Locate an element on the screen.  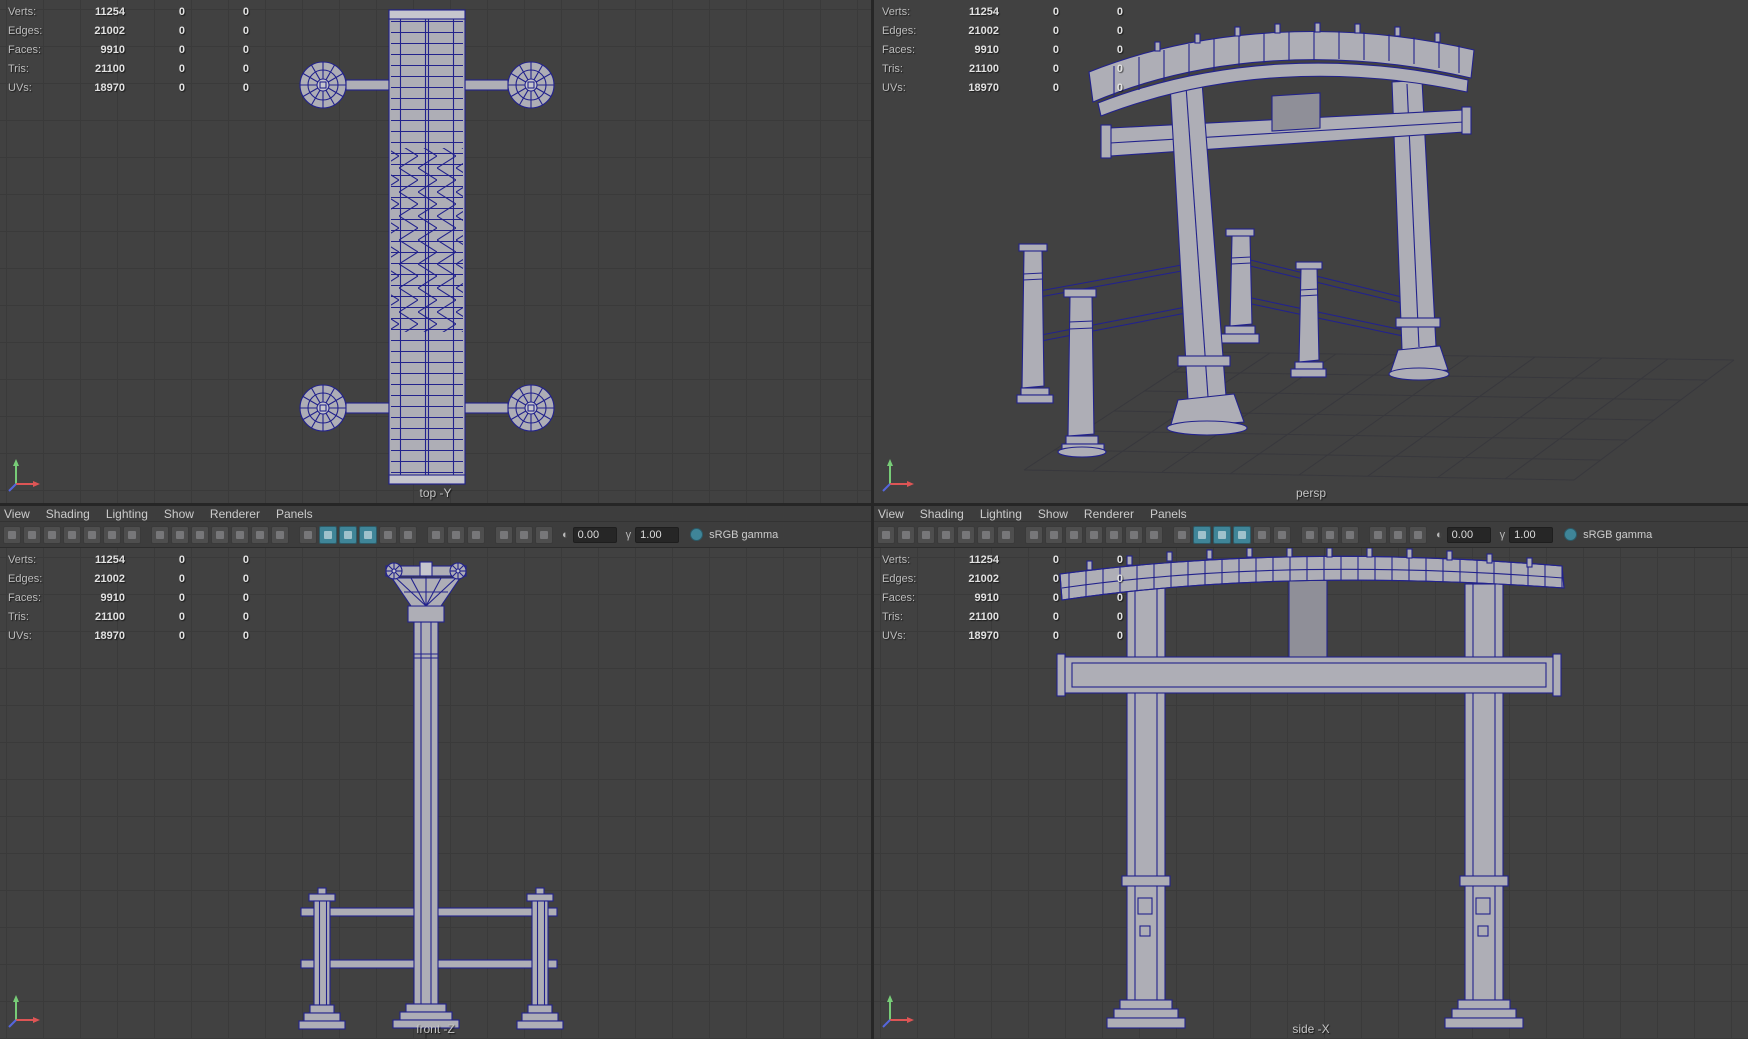
hud-row: Tris: 21100 0 0 is located at coordinates (1002, 616).